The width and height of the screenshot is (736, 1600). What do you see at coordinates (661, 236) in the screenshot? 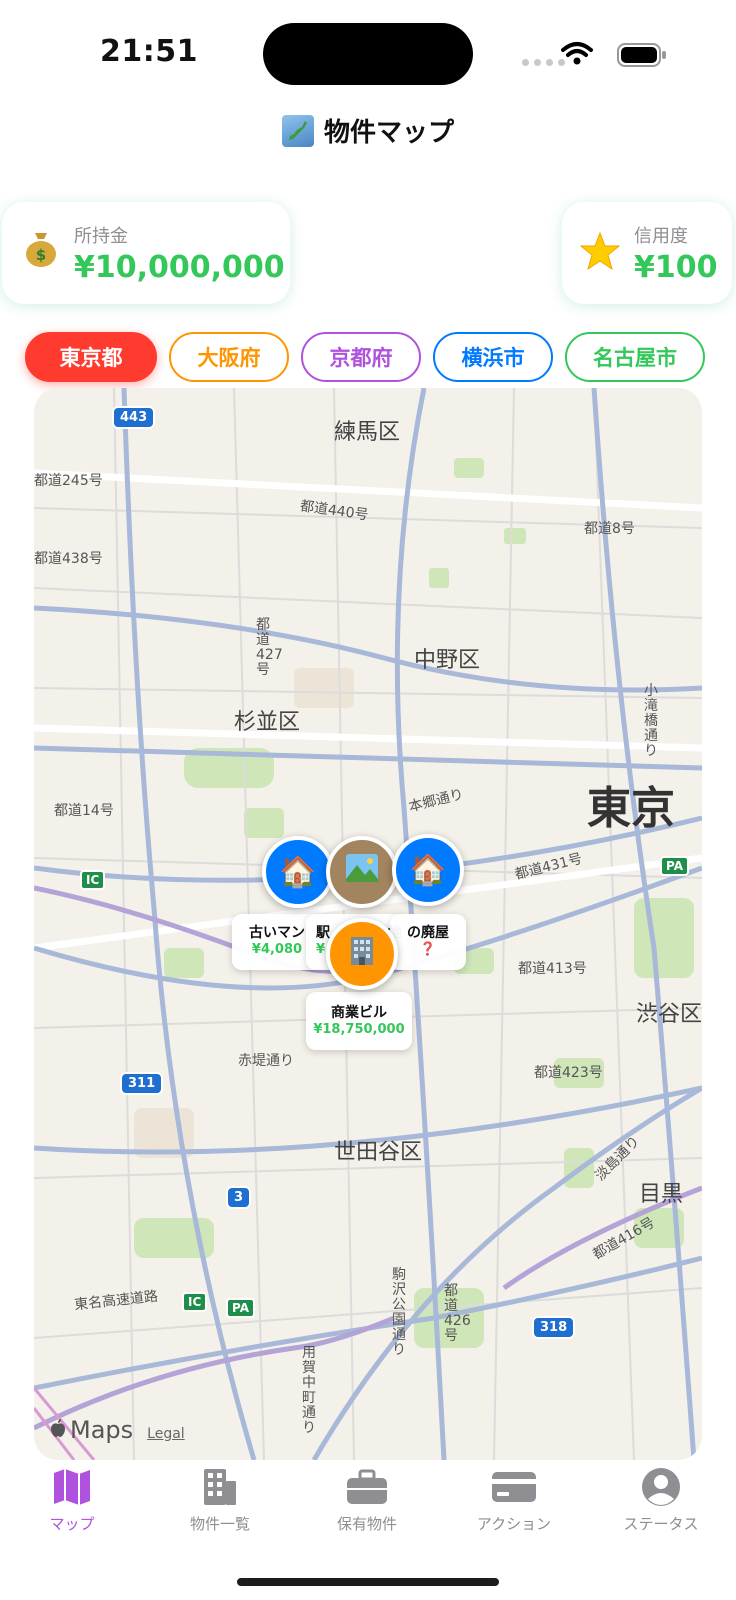
I see `credit-label: 信用度` at bounding box center [661, 236].